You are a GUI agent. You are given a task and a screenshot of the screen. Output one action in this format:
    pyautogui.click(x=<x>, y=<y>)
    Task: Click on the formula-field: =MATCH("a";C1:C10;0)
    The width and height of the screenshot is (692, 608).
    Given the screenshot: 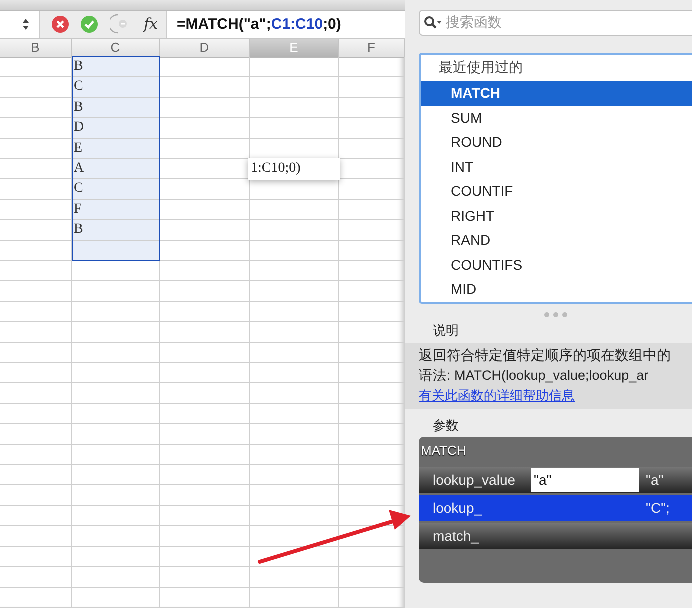 What is the action you would take?
    pyautogui.click(x=285, y=24)
    